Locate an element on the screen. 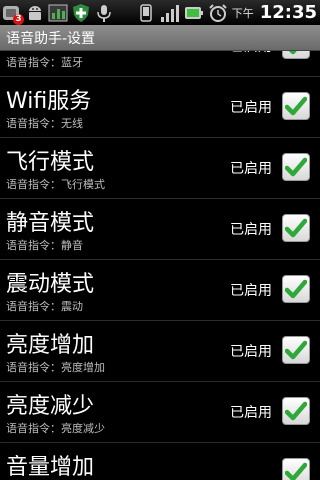 The height and width of the screenshot is (480, 320). vibrate-icon is located at coordinates (146, 13).